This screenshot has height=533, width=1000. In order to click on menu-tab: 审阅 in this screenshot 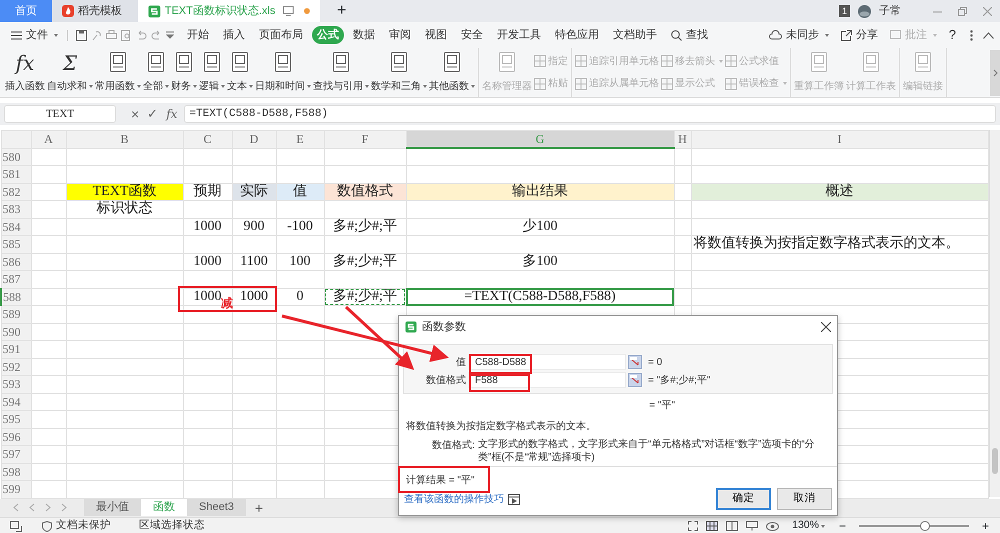, I will do `click(400, 35)`.